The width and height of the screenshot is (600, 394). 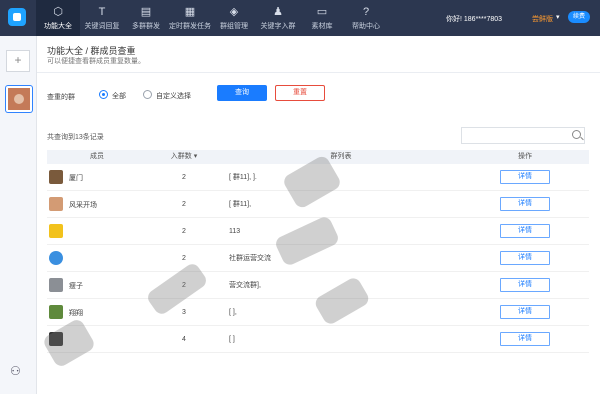 I want to click on vip-badge: 尝鲜版, so click(x=542, y=19).